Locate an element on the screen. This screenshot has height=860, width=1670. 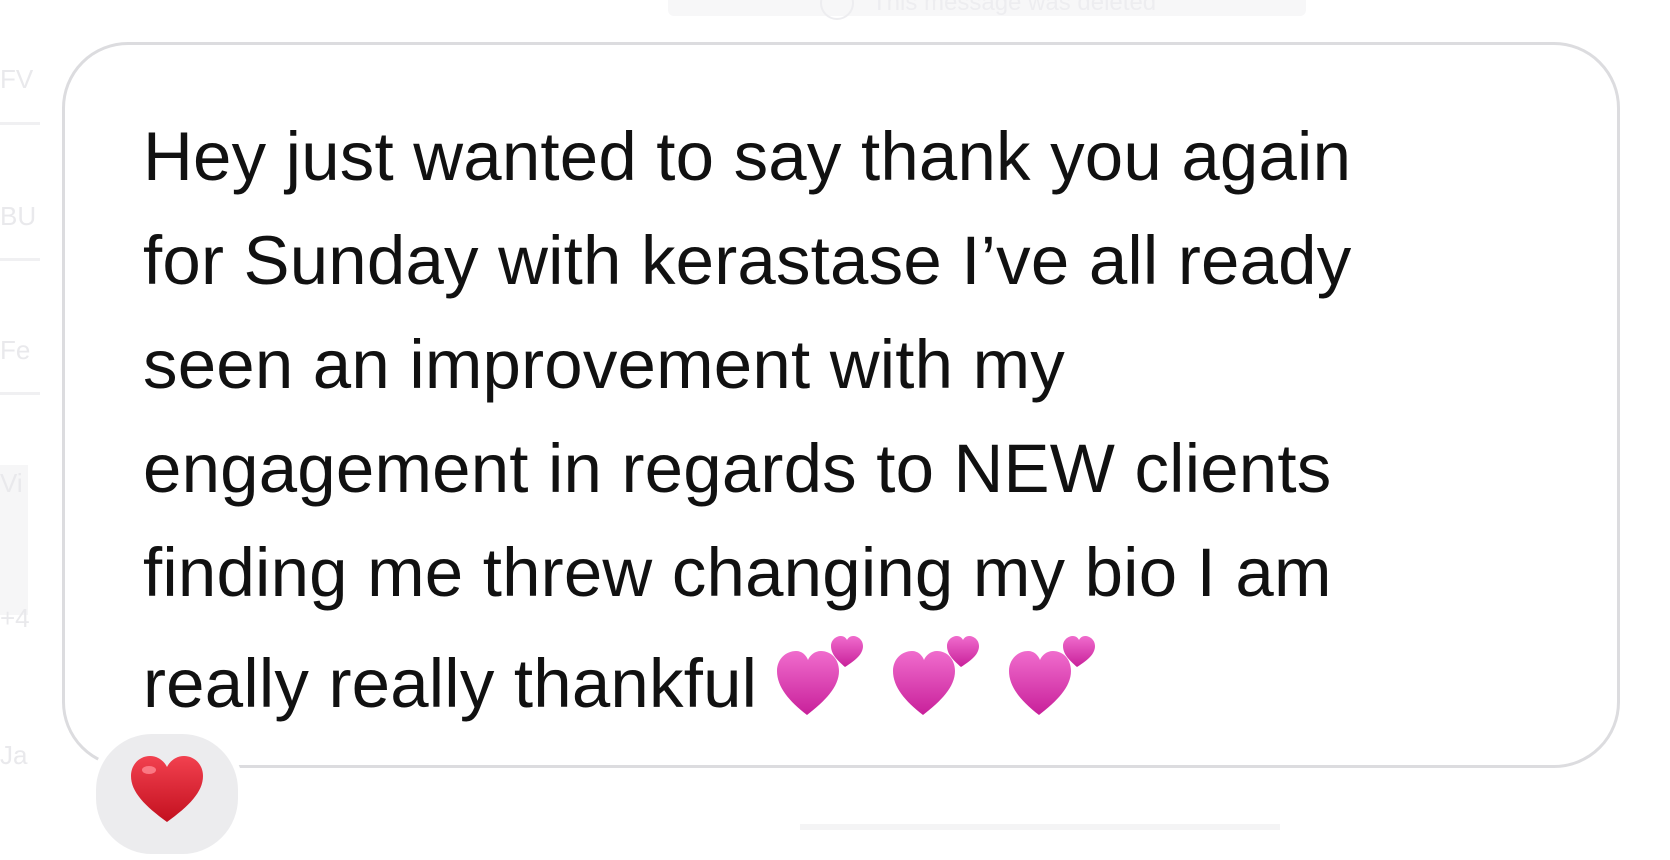
background-conversation-list: FV BU Fe Vi +4 Ja is located at coordinates (20, 415).